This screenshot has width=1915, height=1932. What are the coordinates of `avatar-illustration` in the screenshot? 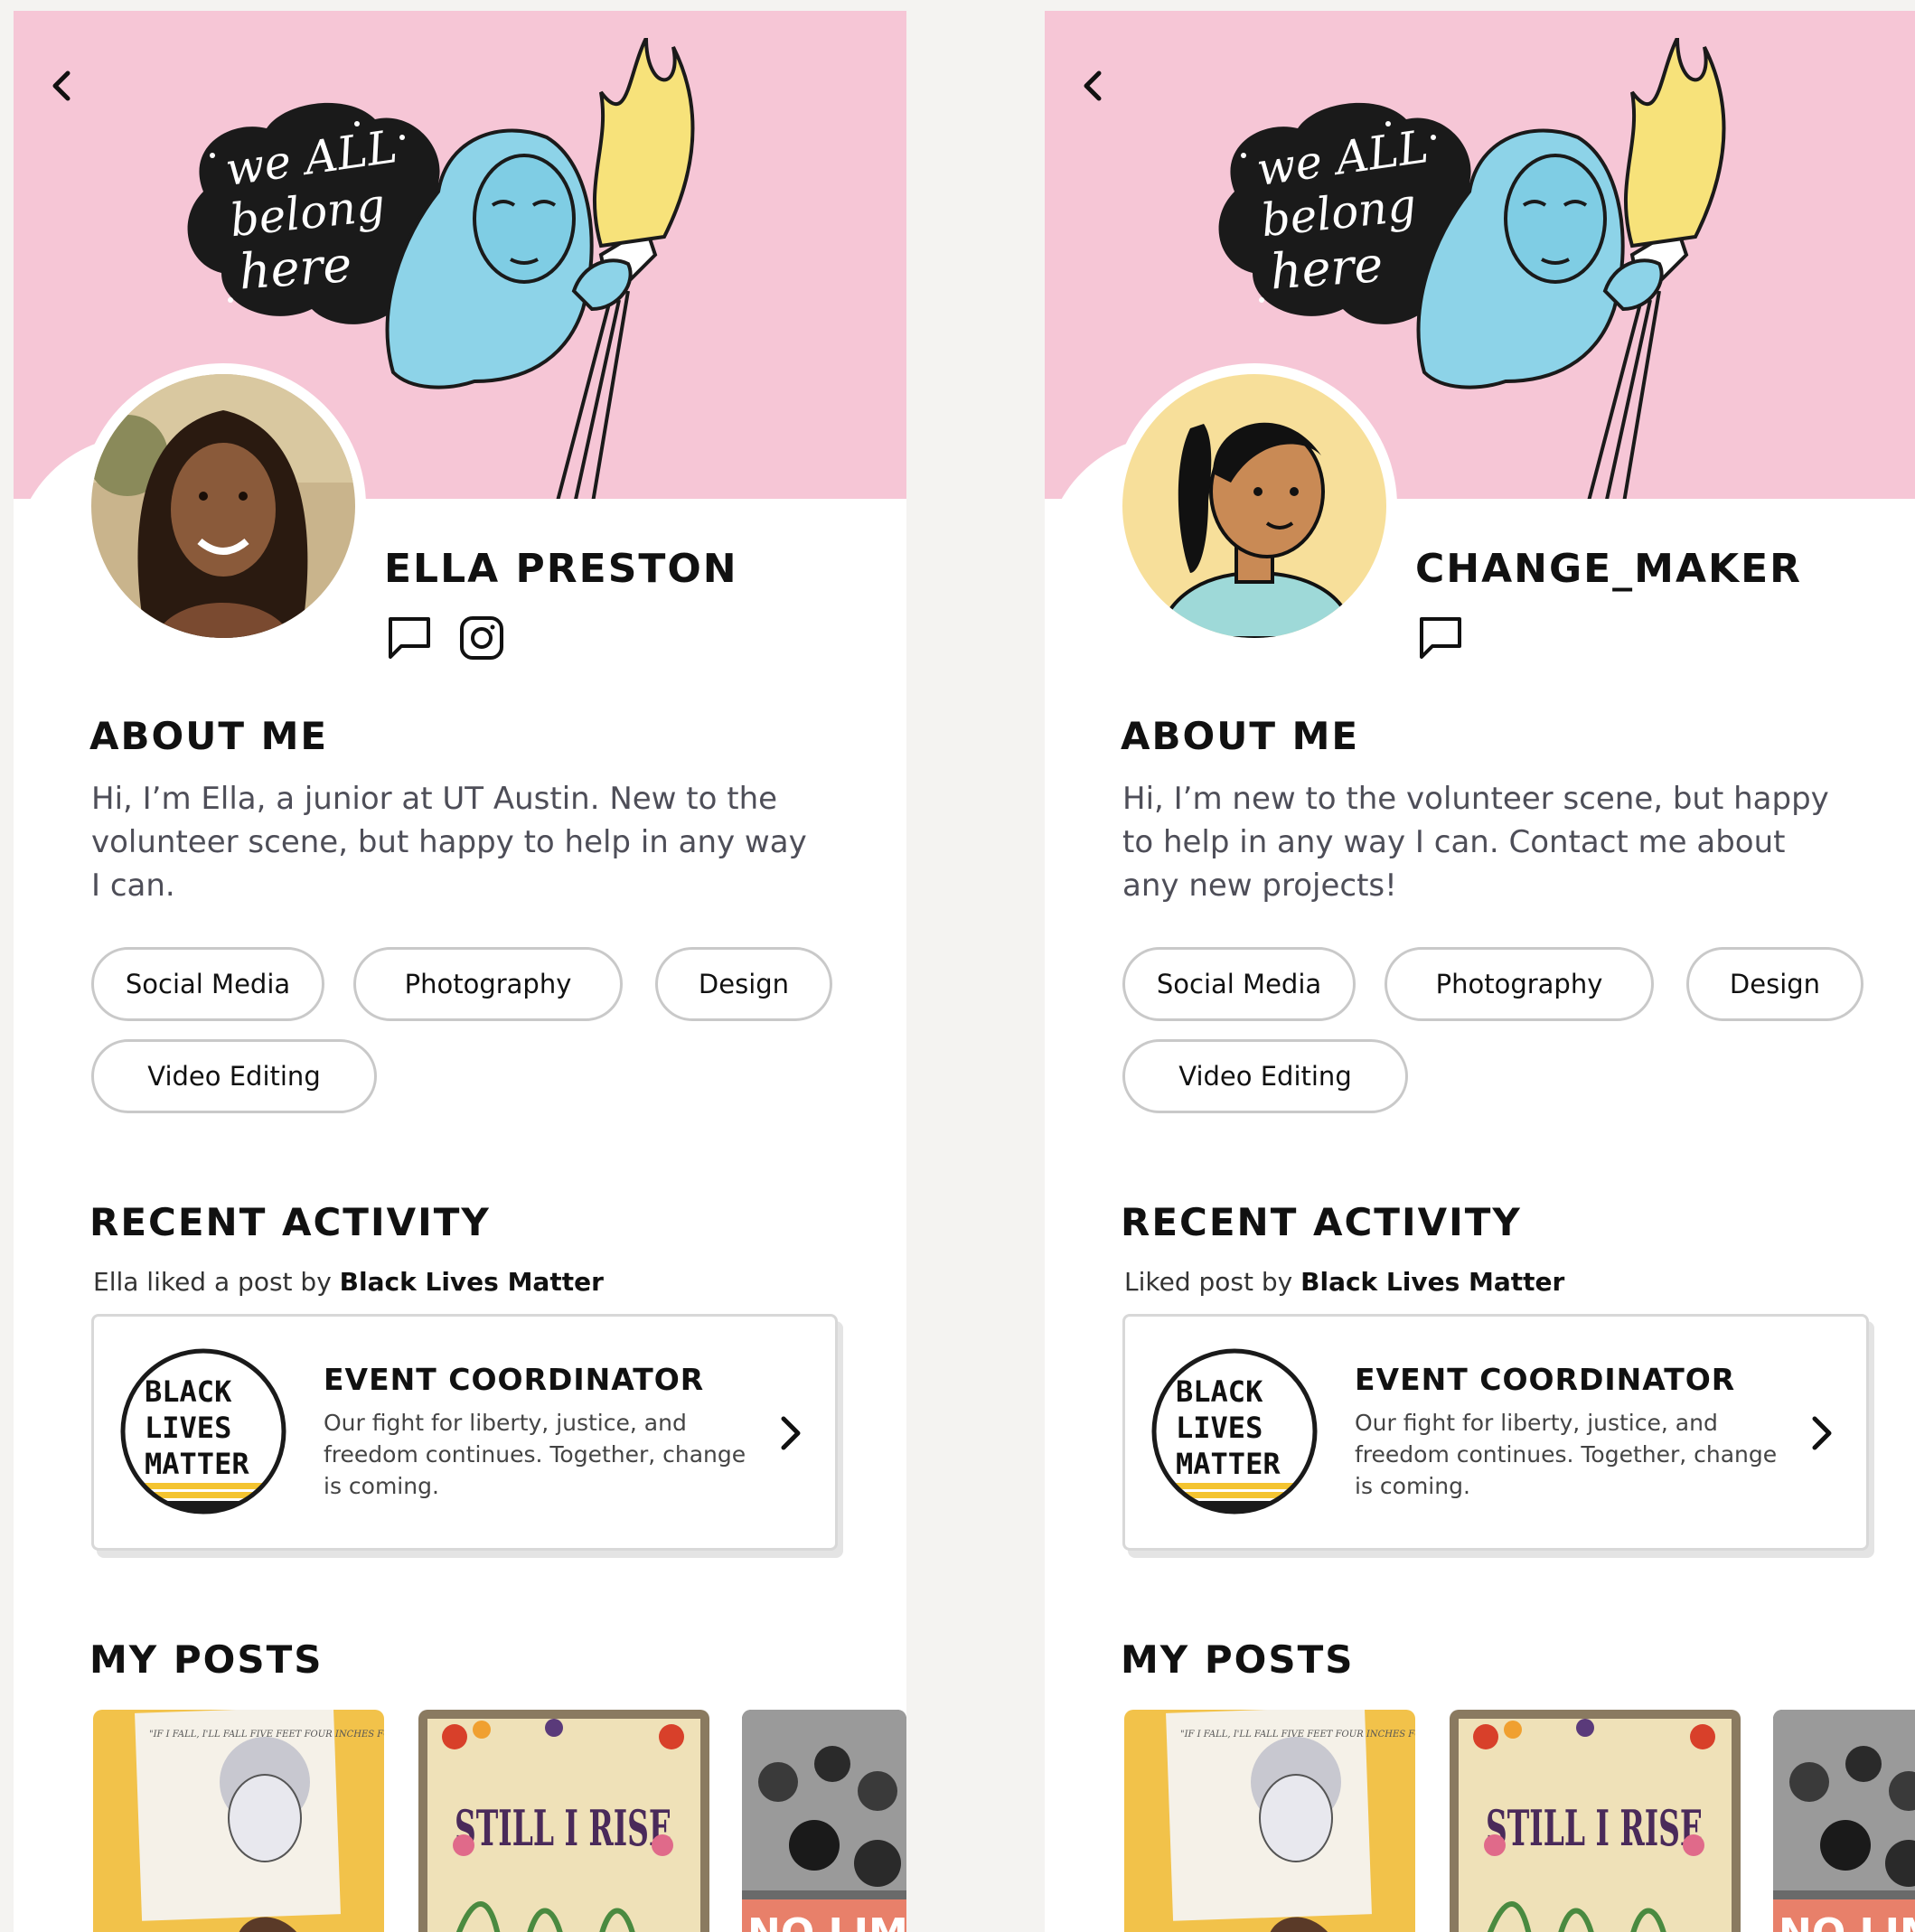 It's located at (1254, 506).